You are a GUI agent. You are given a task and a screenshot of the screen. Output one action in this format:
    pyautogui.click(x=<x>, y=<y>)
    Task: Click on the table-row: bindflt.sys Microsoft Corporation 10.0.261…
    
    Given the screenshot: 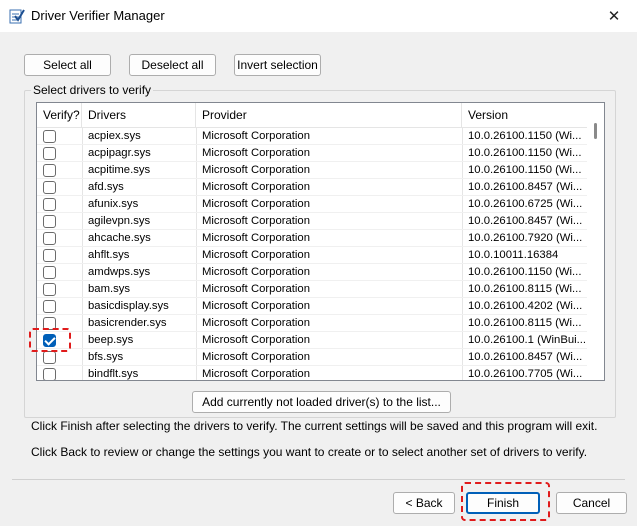 What is the action you would take?
    pyautogui.click(x=313, y=373)
    